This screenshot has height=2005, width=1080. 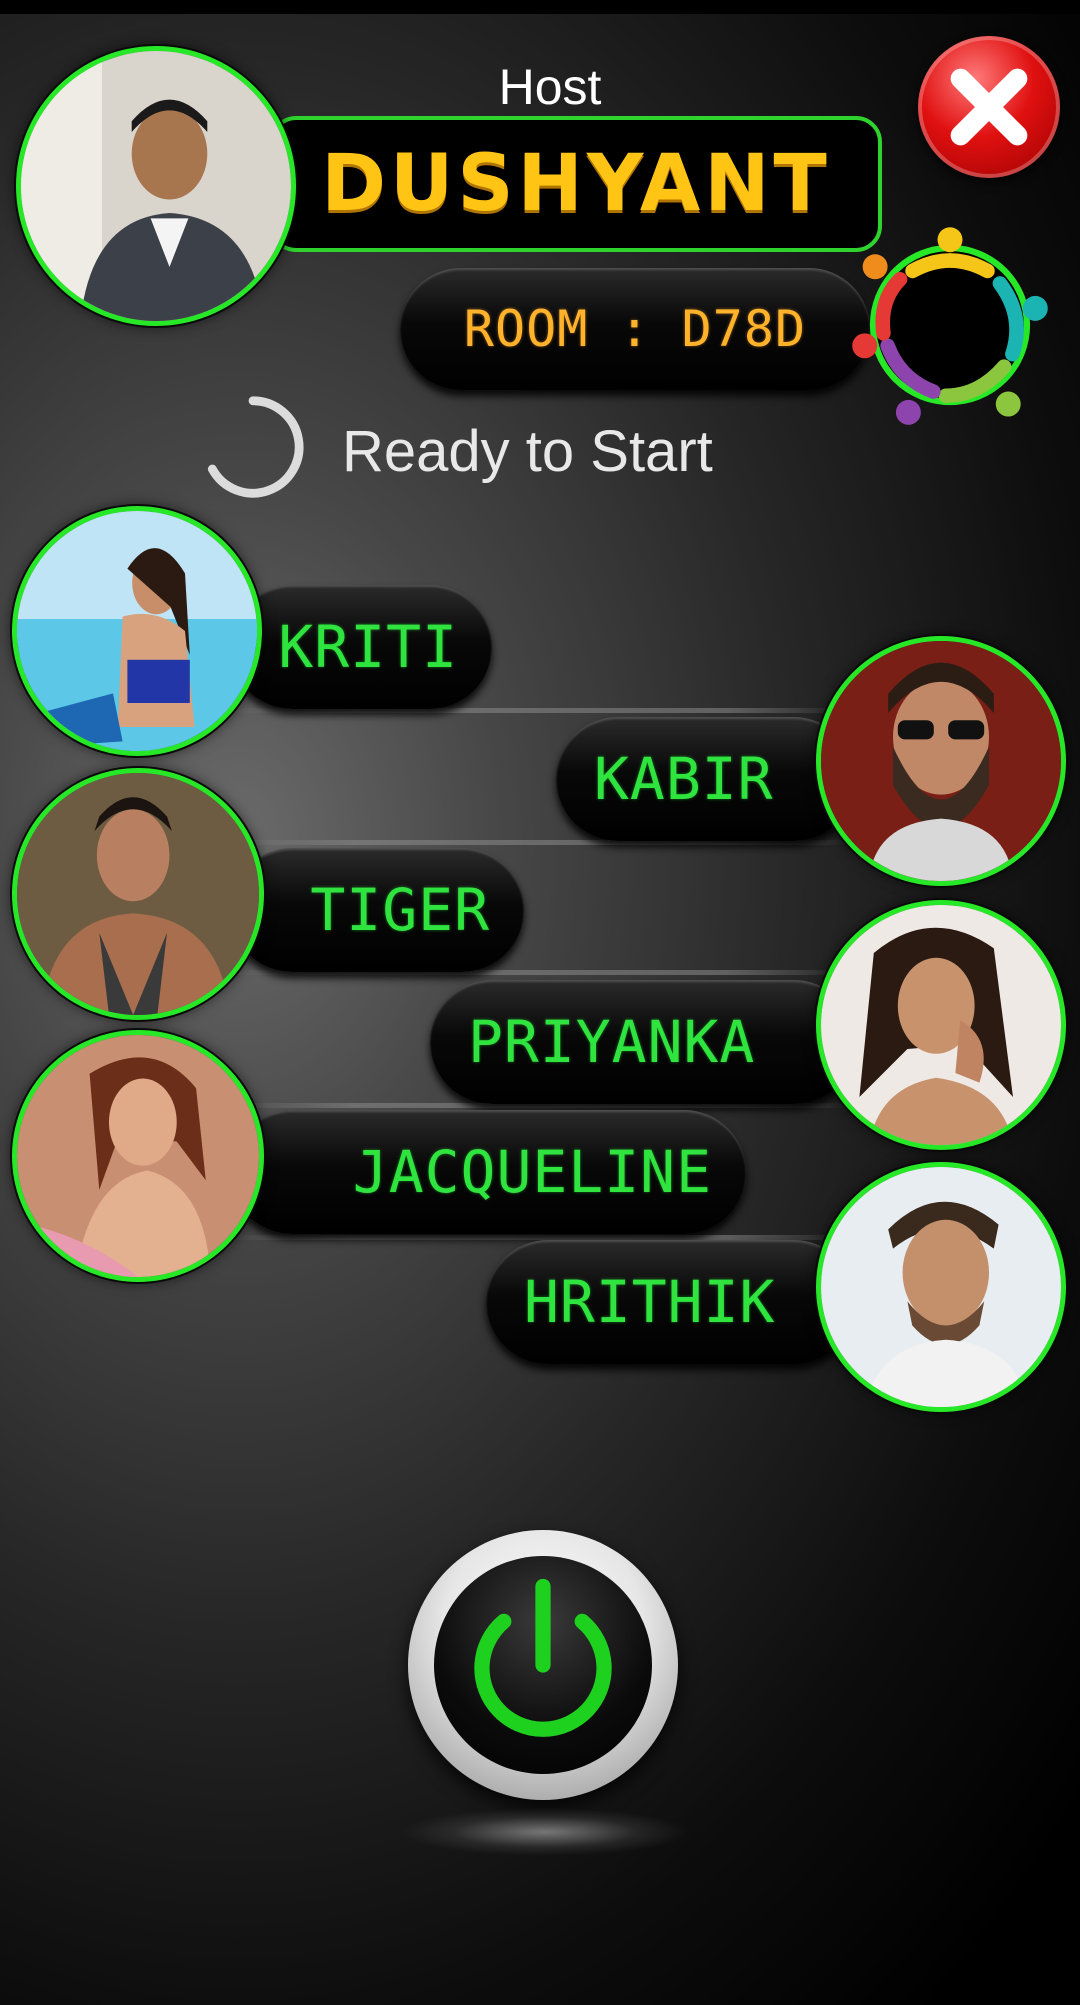 I want to click on close-icon, so click(x=989, y=107).